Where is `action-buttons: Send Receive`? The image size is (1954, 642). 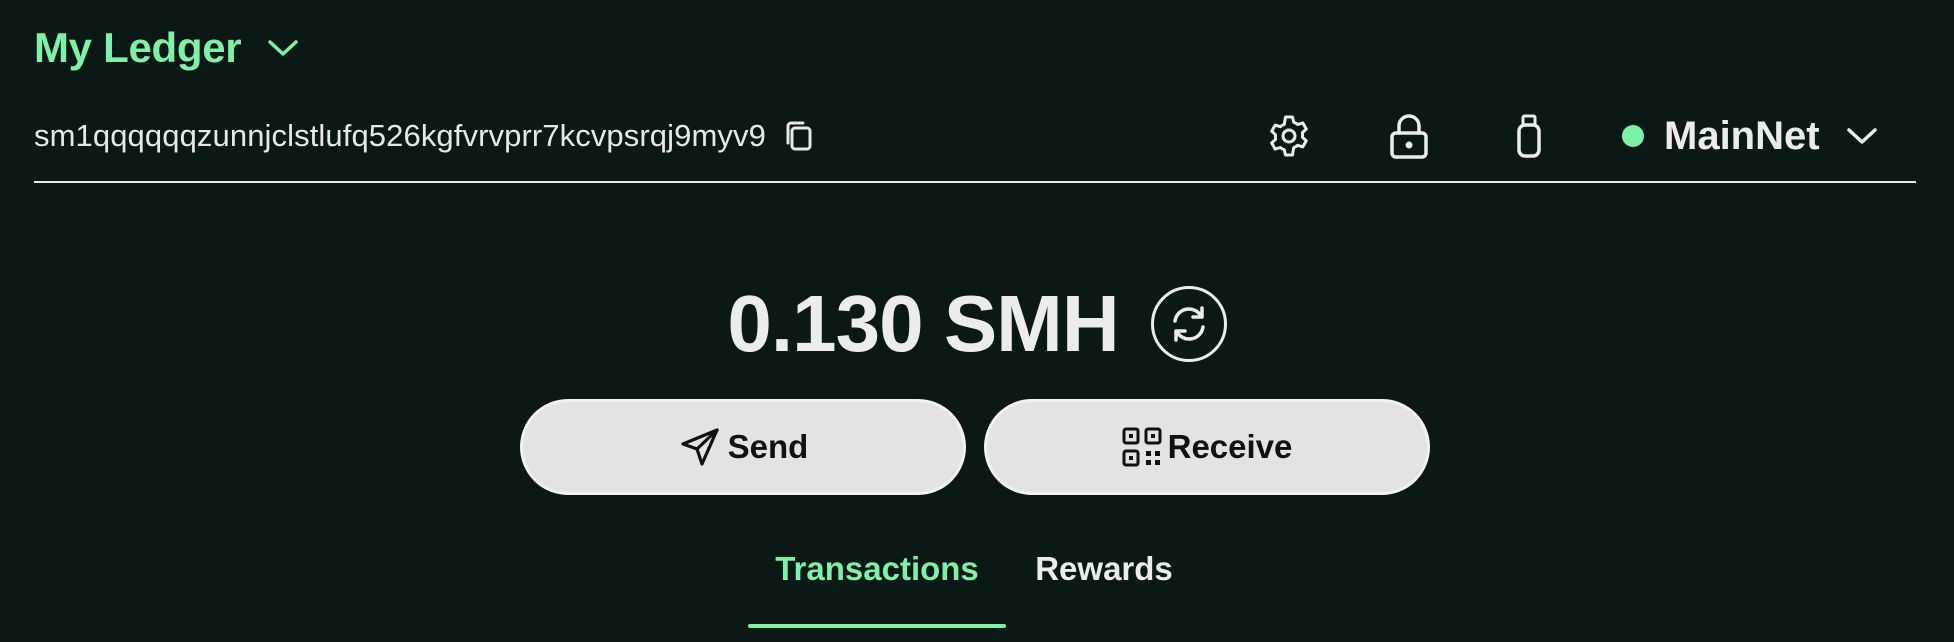 action-buttons: Send Receive is located at coordinates (975, 447).